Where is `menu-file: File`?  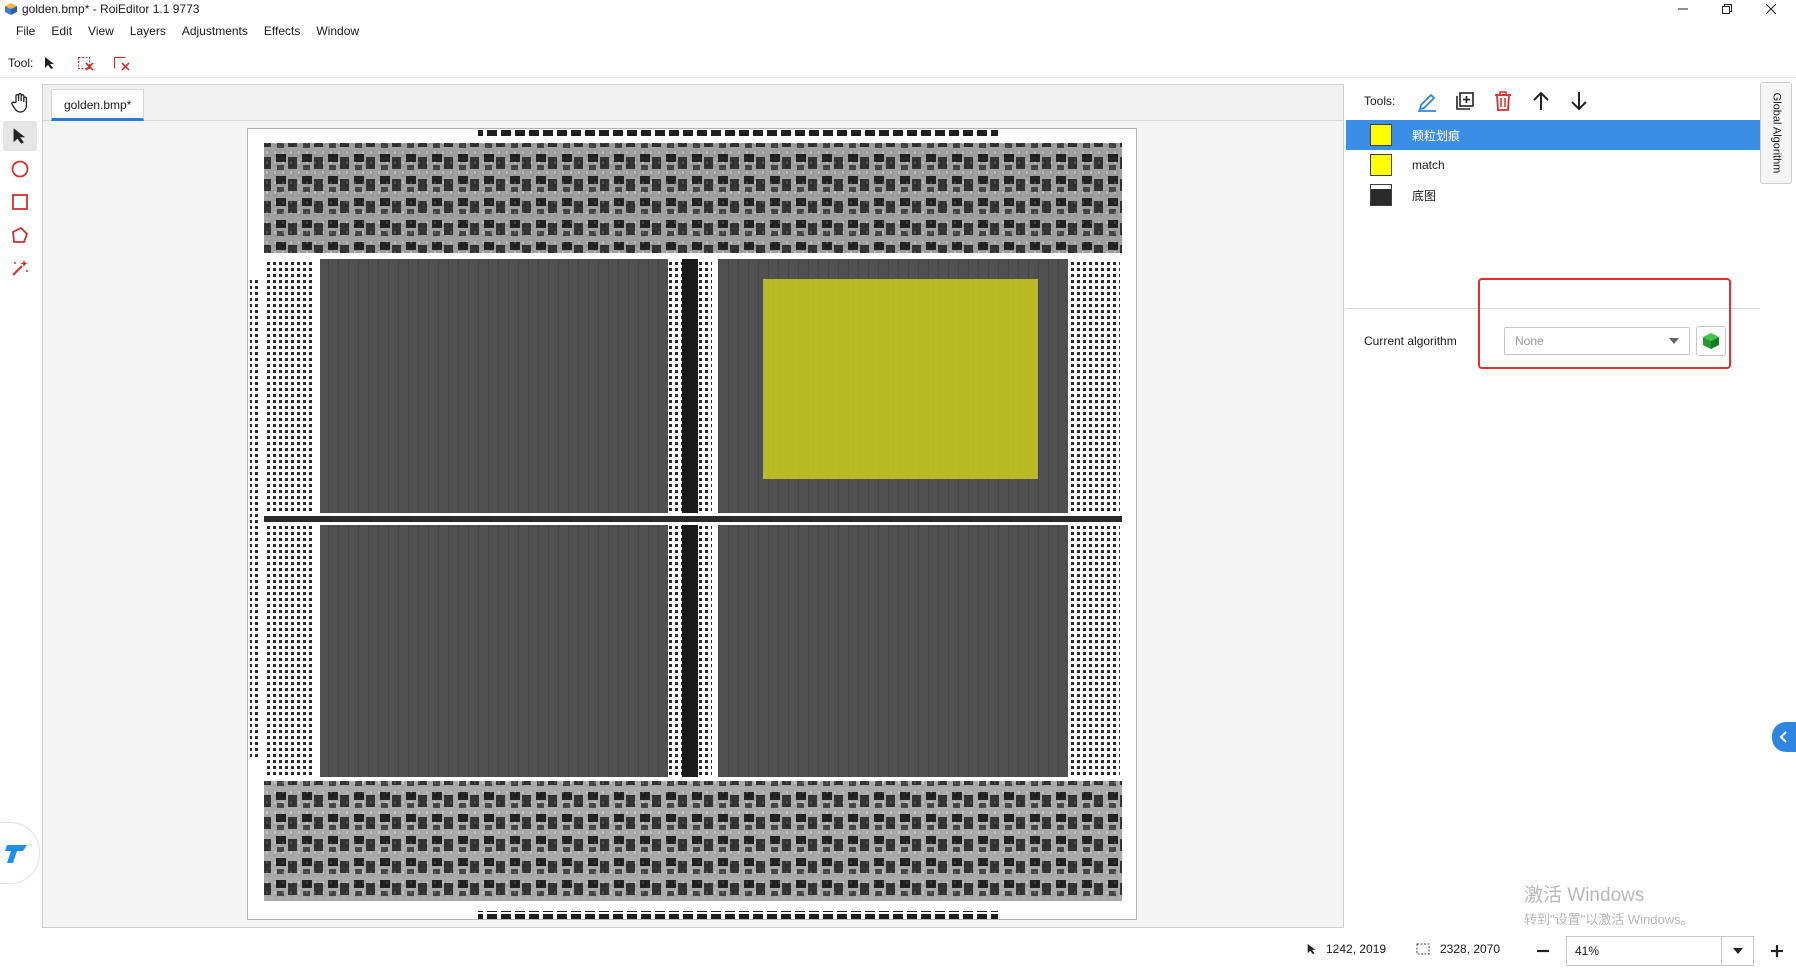 menu-file: File is located at coordinates (25, 31).